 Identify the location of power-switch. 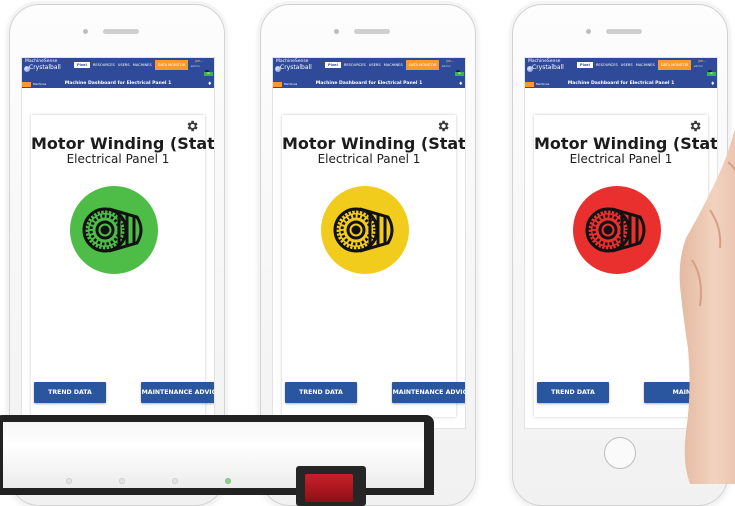
(331, 486).